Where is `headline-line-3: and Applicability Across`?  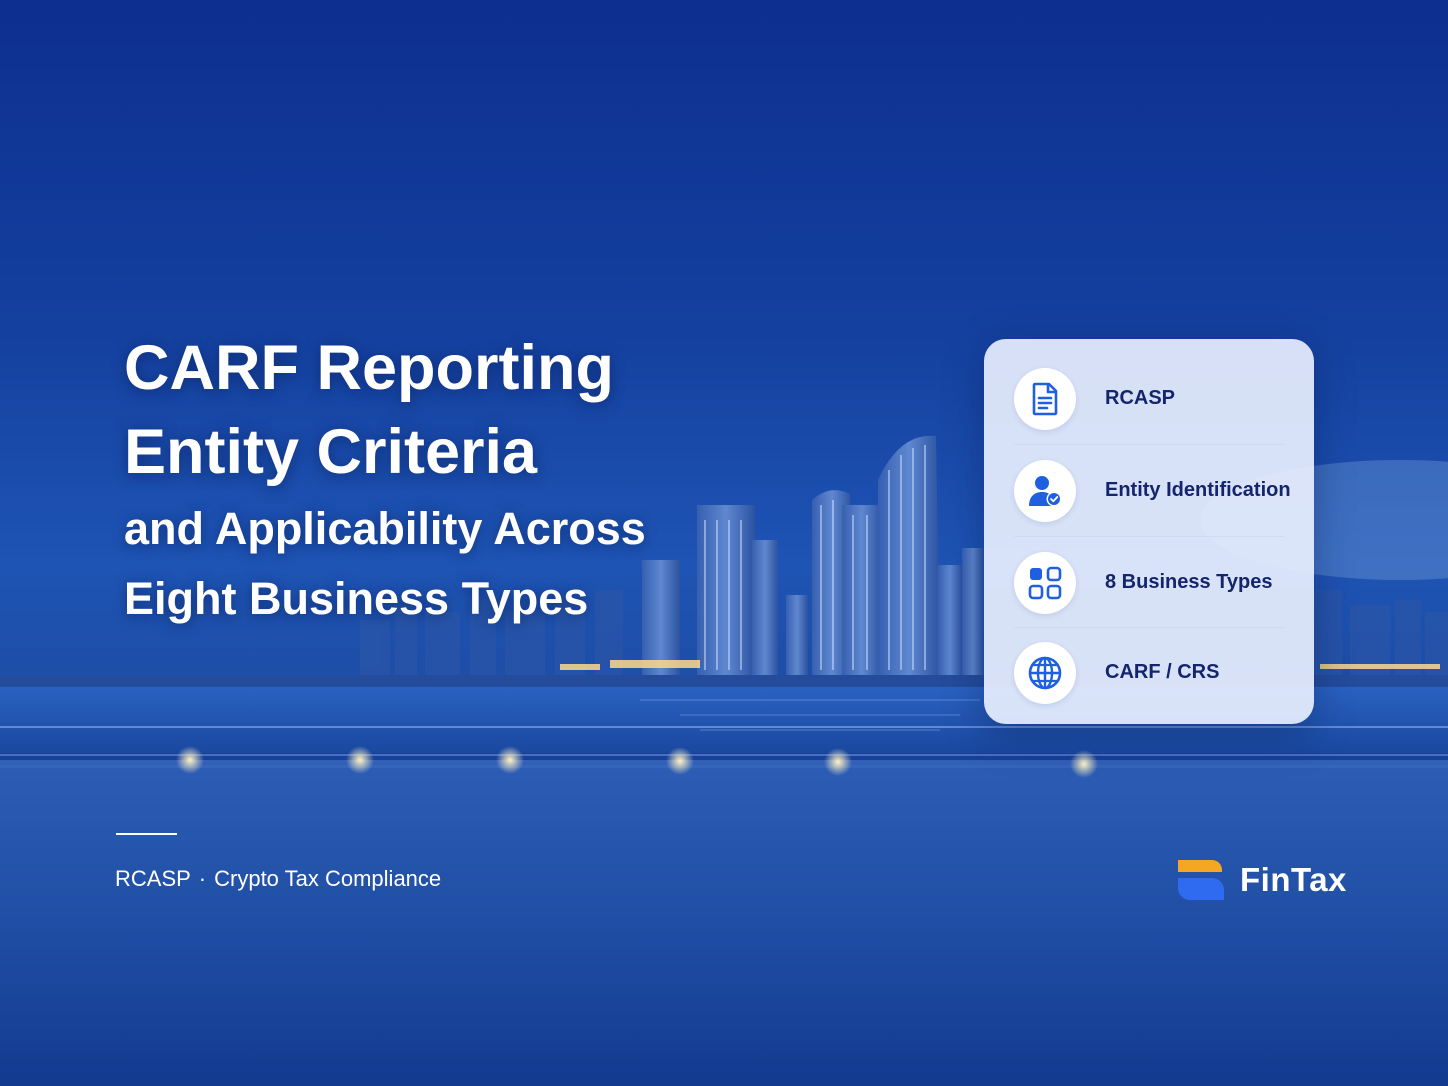 headline-line-3: and Applicability Across is located at coordinates (385, 528).